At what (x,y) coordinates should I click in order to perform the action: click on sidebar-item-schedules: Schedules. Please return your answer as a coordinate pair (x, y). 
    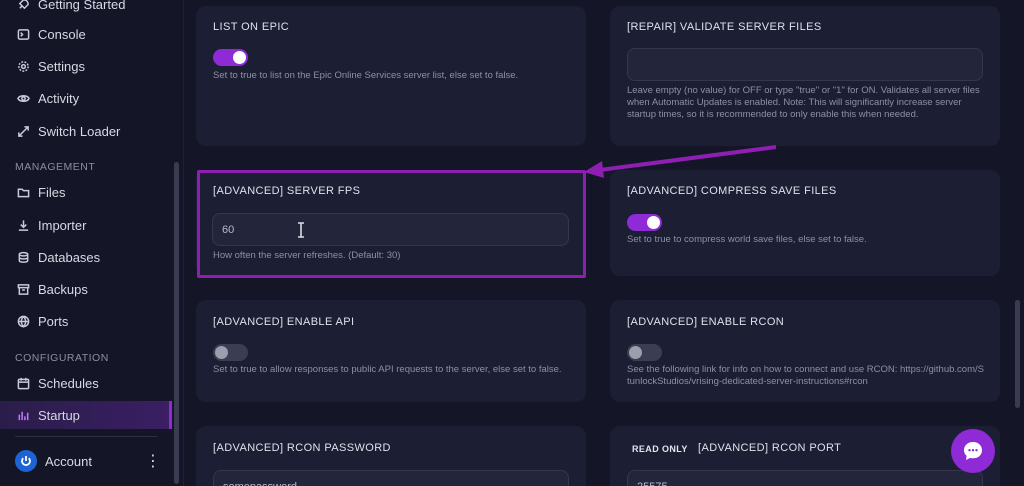
    Looking at the image, I should click on (86, 383).